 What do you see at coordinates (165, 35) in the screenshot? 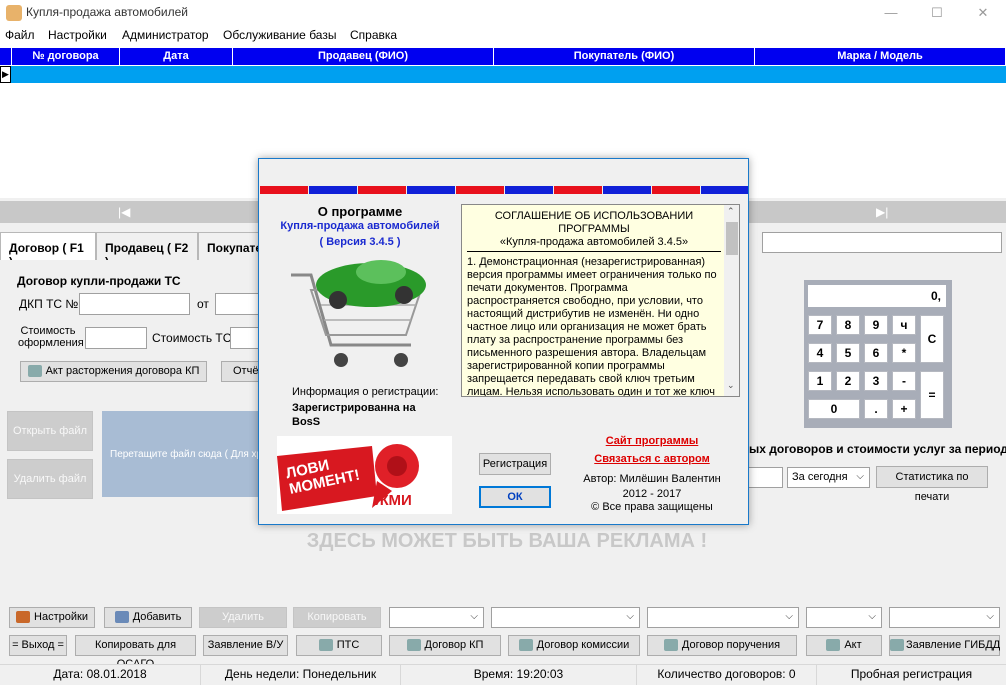
I see `menu-admin: Администратор` at bounding box center [165, 35].